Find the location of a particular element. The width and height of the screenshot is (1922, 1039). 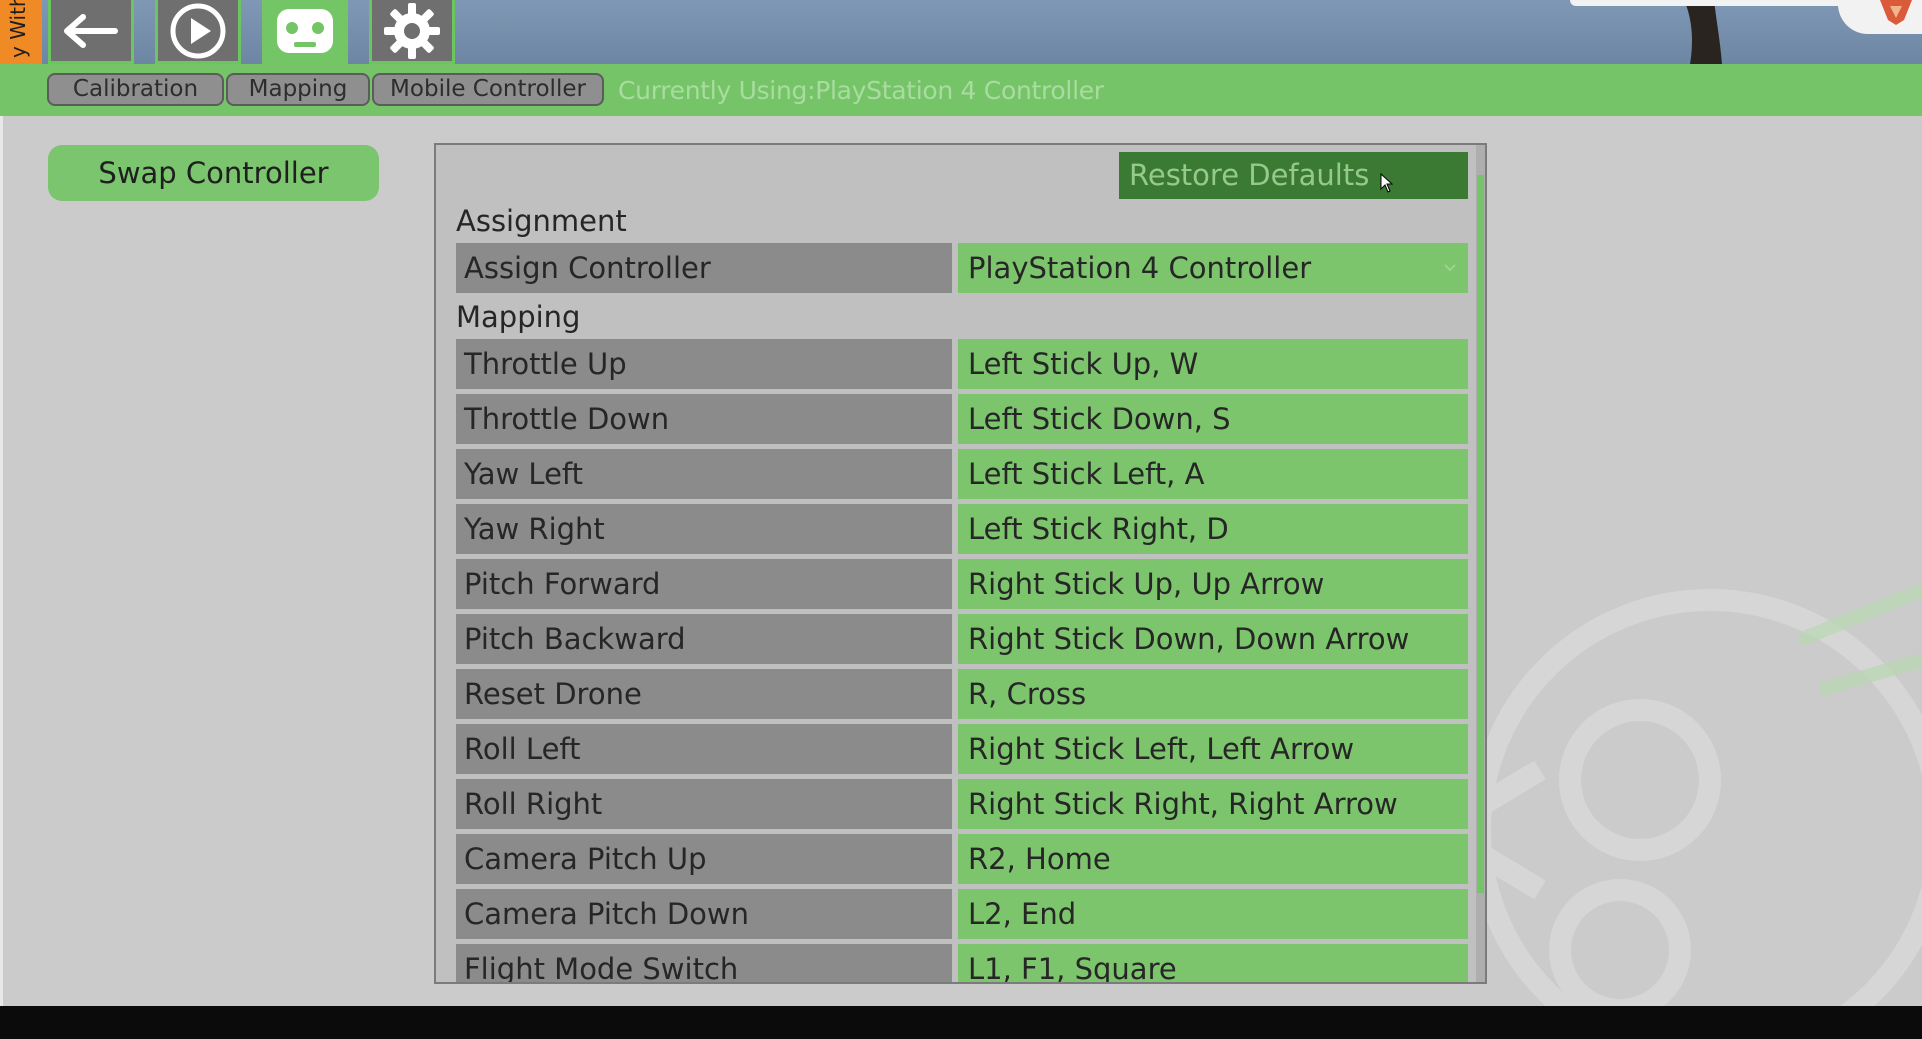

mapping-binding-button: Left Stick Right, D is located at coordinates (1213, 529).